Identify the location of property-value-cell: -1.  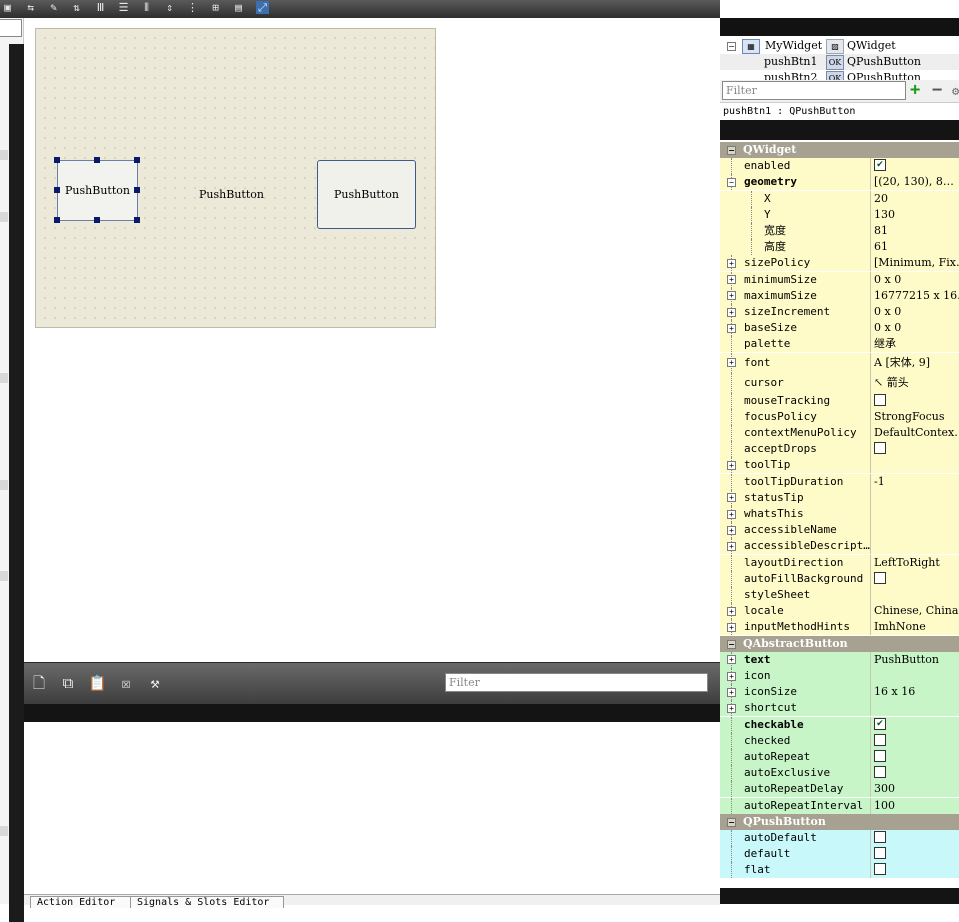
(914, 481).